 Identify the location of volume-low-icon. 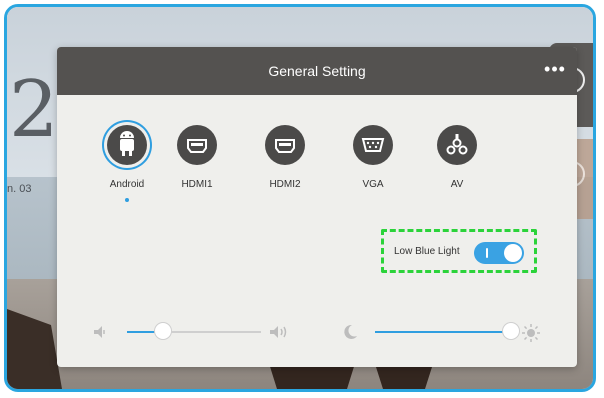
(99, 332).